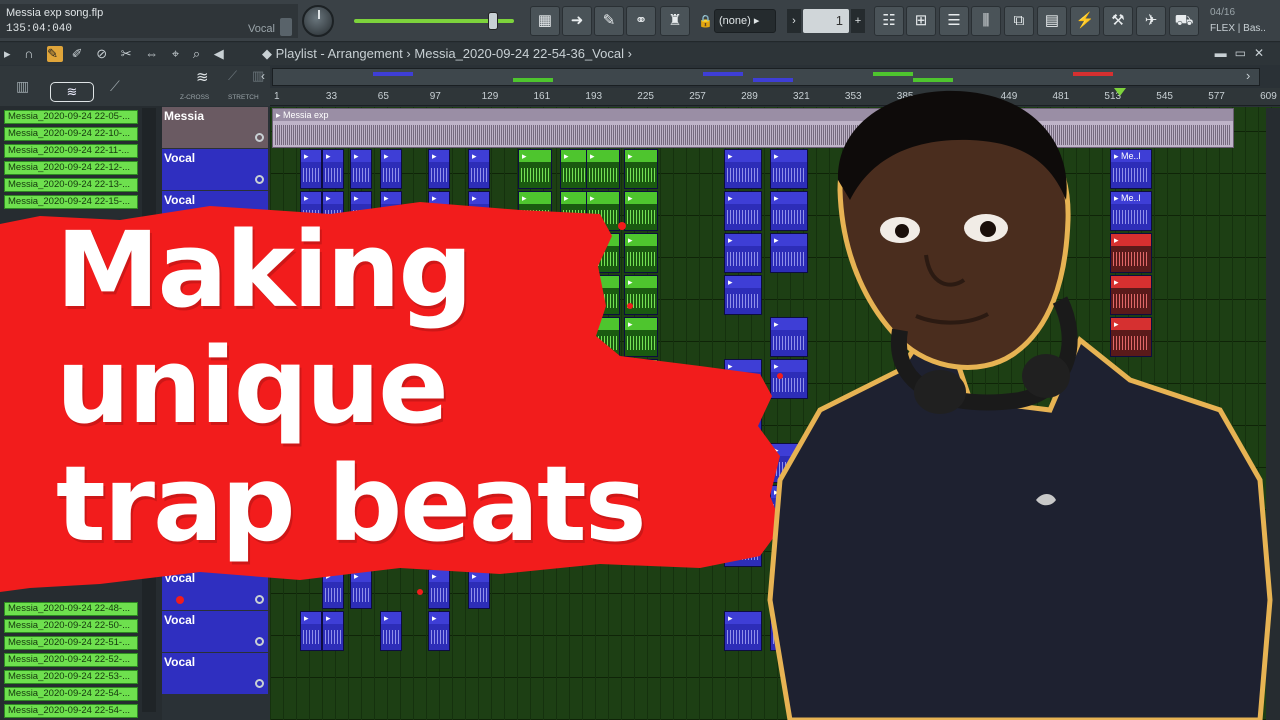 Image resolution: width=1280 pixels, height=720 pixels. What do you see at coordinates (794, 21) in the screenshot?
I see `pattern-prev-button: ›` at bounding box center [794, 21].